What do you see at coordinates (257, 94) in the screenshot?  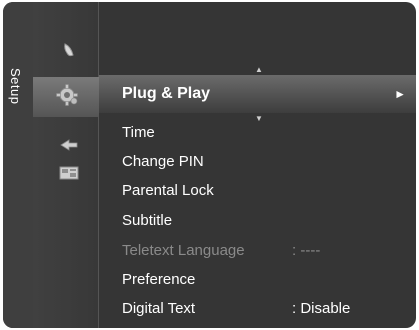 I see `menu-item-plug-and-play: Plug & Play ►` at bounding box center [257, 94].